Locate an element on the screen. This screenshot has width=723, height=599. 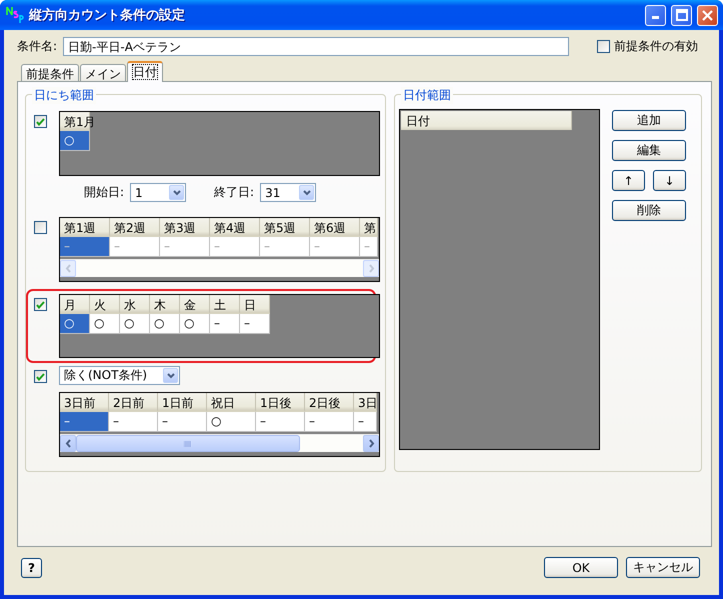
column-header: 2日前 is located at coordinates (133, 402).